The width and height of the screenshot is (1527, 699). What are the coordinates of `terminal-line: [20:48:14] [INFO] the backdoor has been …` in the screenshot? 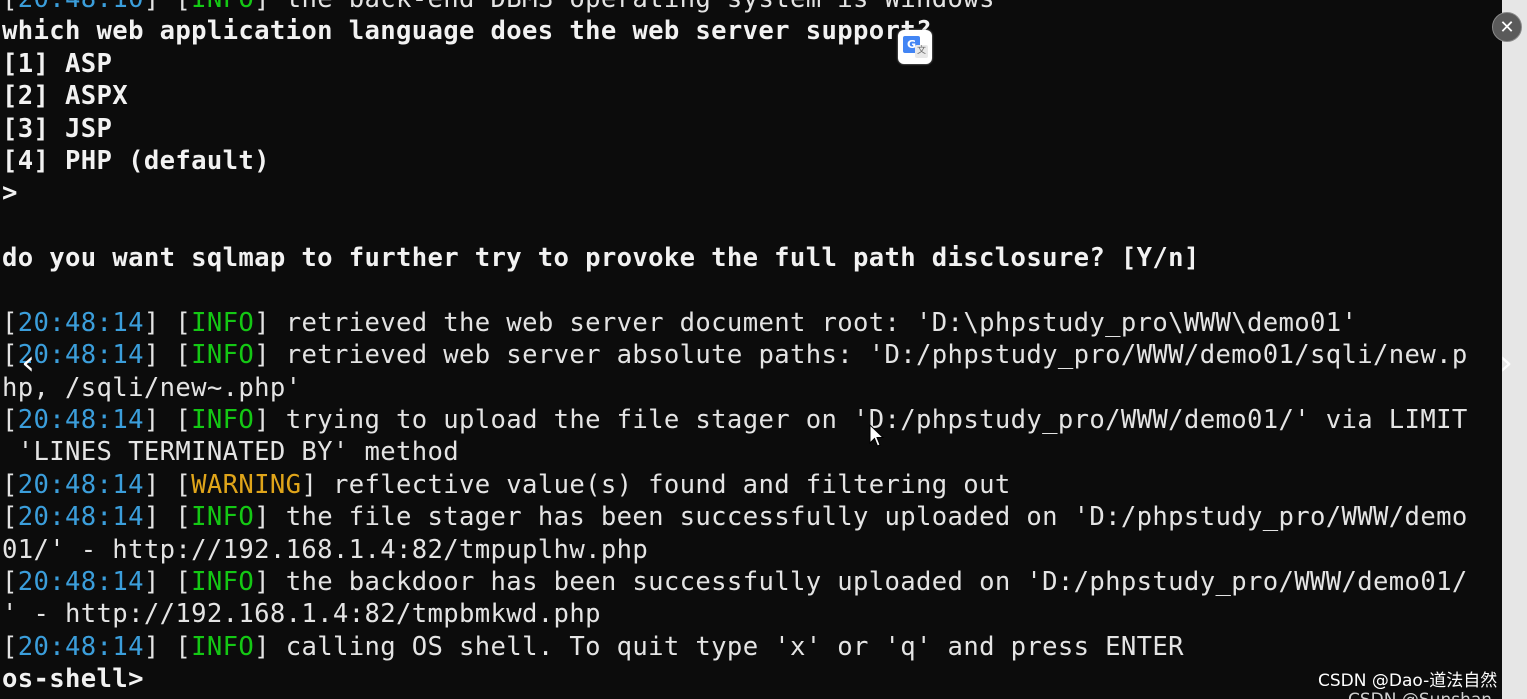 It's located at (735, 582).